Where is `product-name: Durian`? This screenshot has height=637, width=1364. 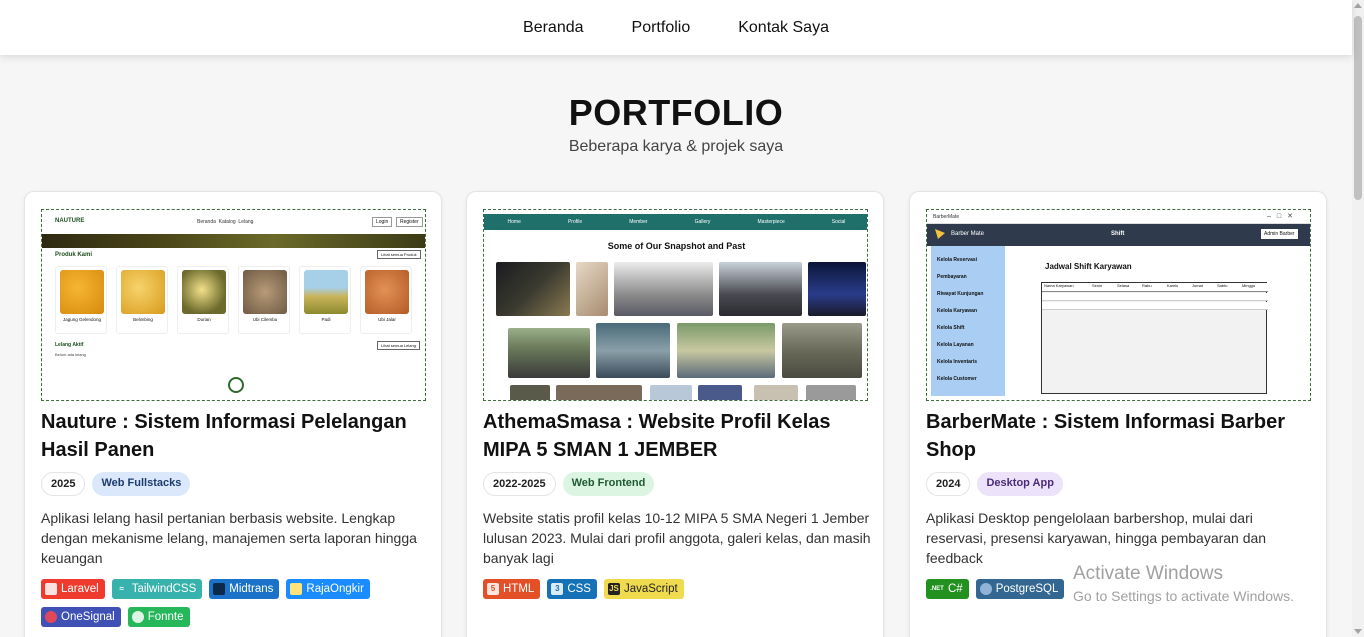 product-name: Durian is located at coordinates (204, 319).